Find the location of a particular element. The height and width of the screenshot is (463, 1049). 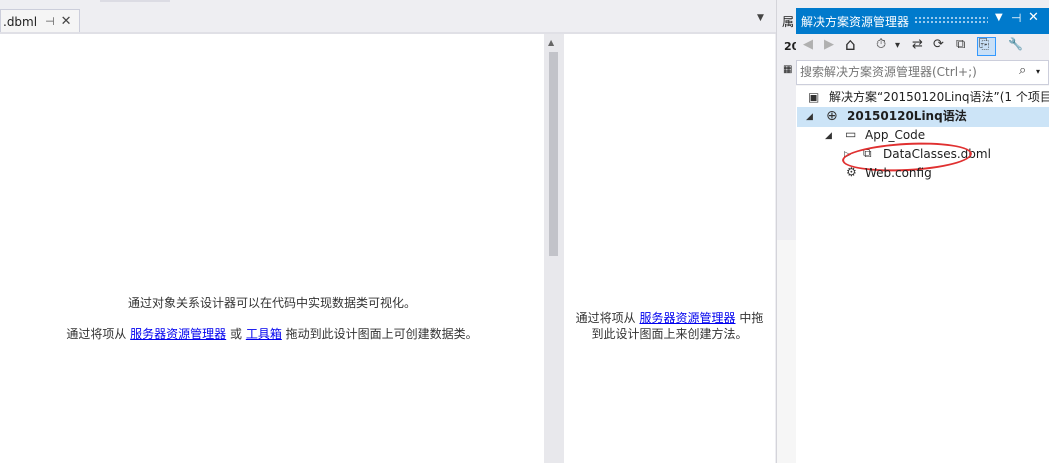

solution-explorer-title: 解决方案资源管理器 is located at coordinates (855, 22).